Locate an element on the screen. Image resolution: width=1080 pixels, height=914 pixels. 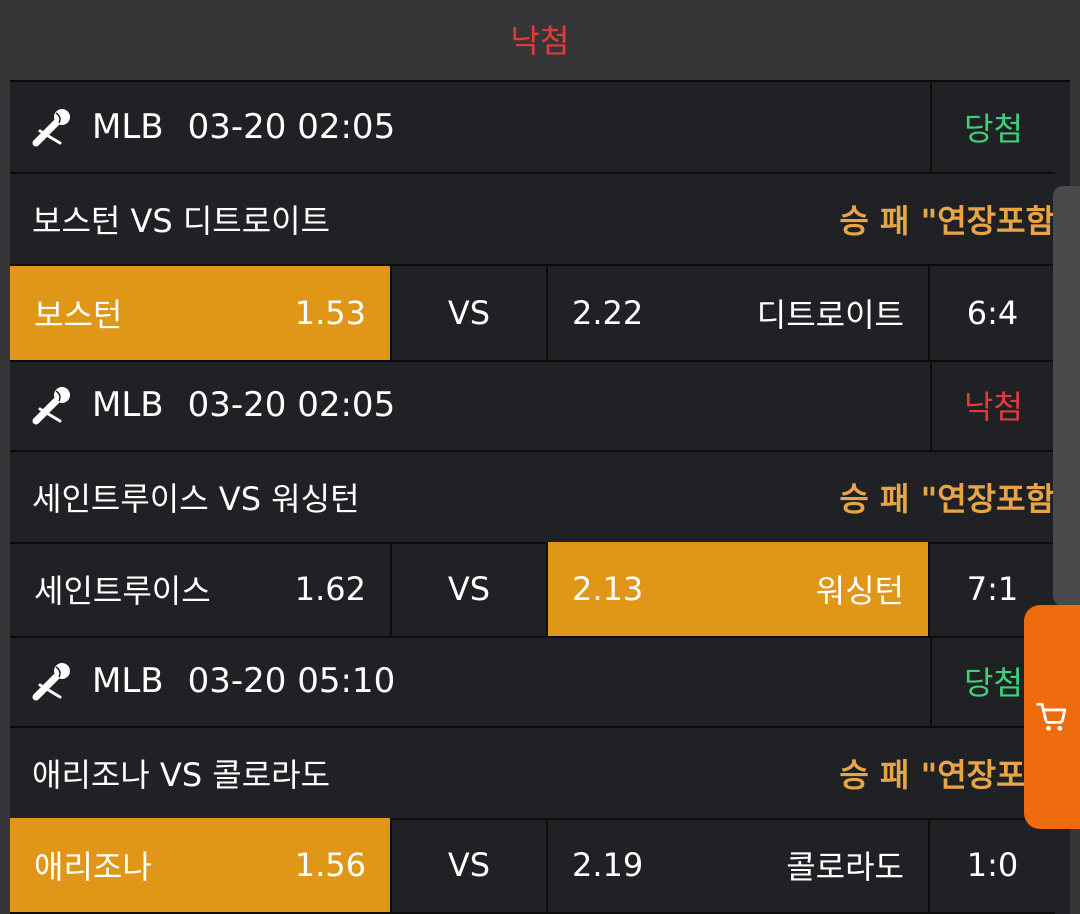
away-odds-option: 2.13 워싱턴 is located at coordinates (739, 589).